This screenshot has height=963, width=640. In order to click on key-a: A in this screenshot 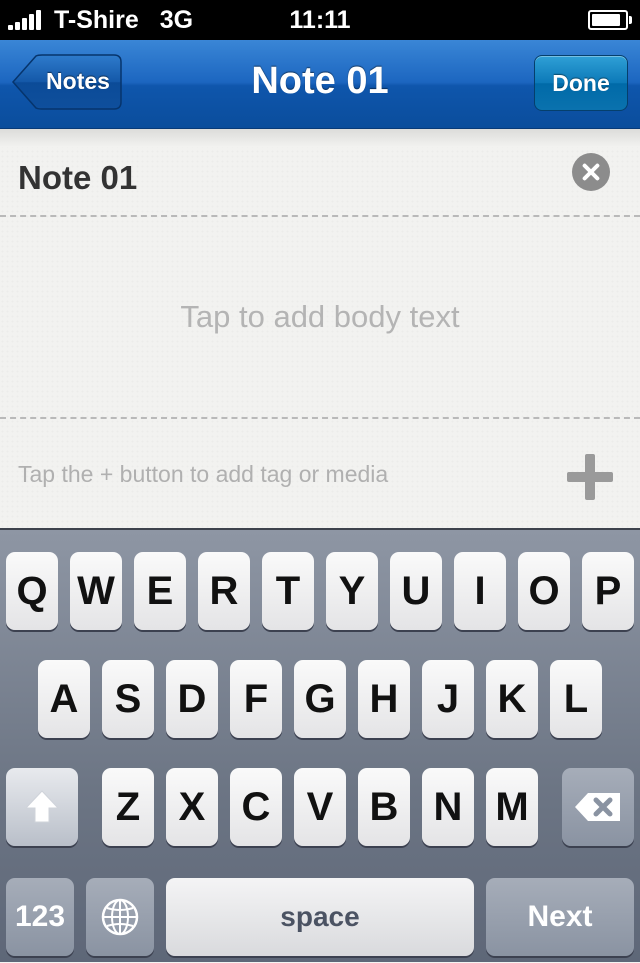, I will do `click(64, 699)`.